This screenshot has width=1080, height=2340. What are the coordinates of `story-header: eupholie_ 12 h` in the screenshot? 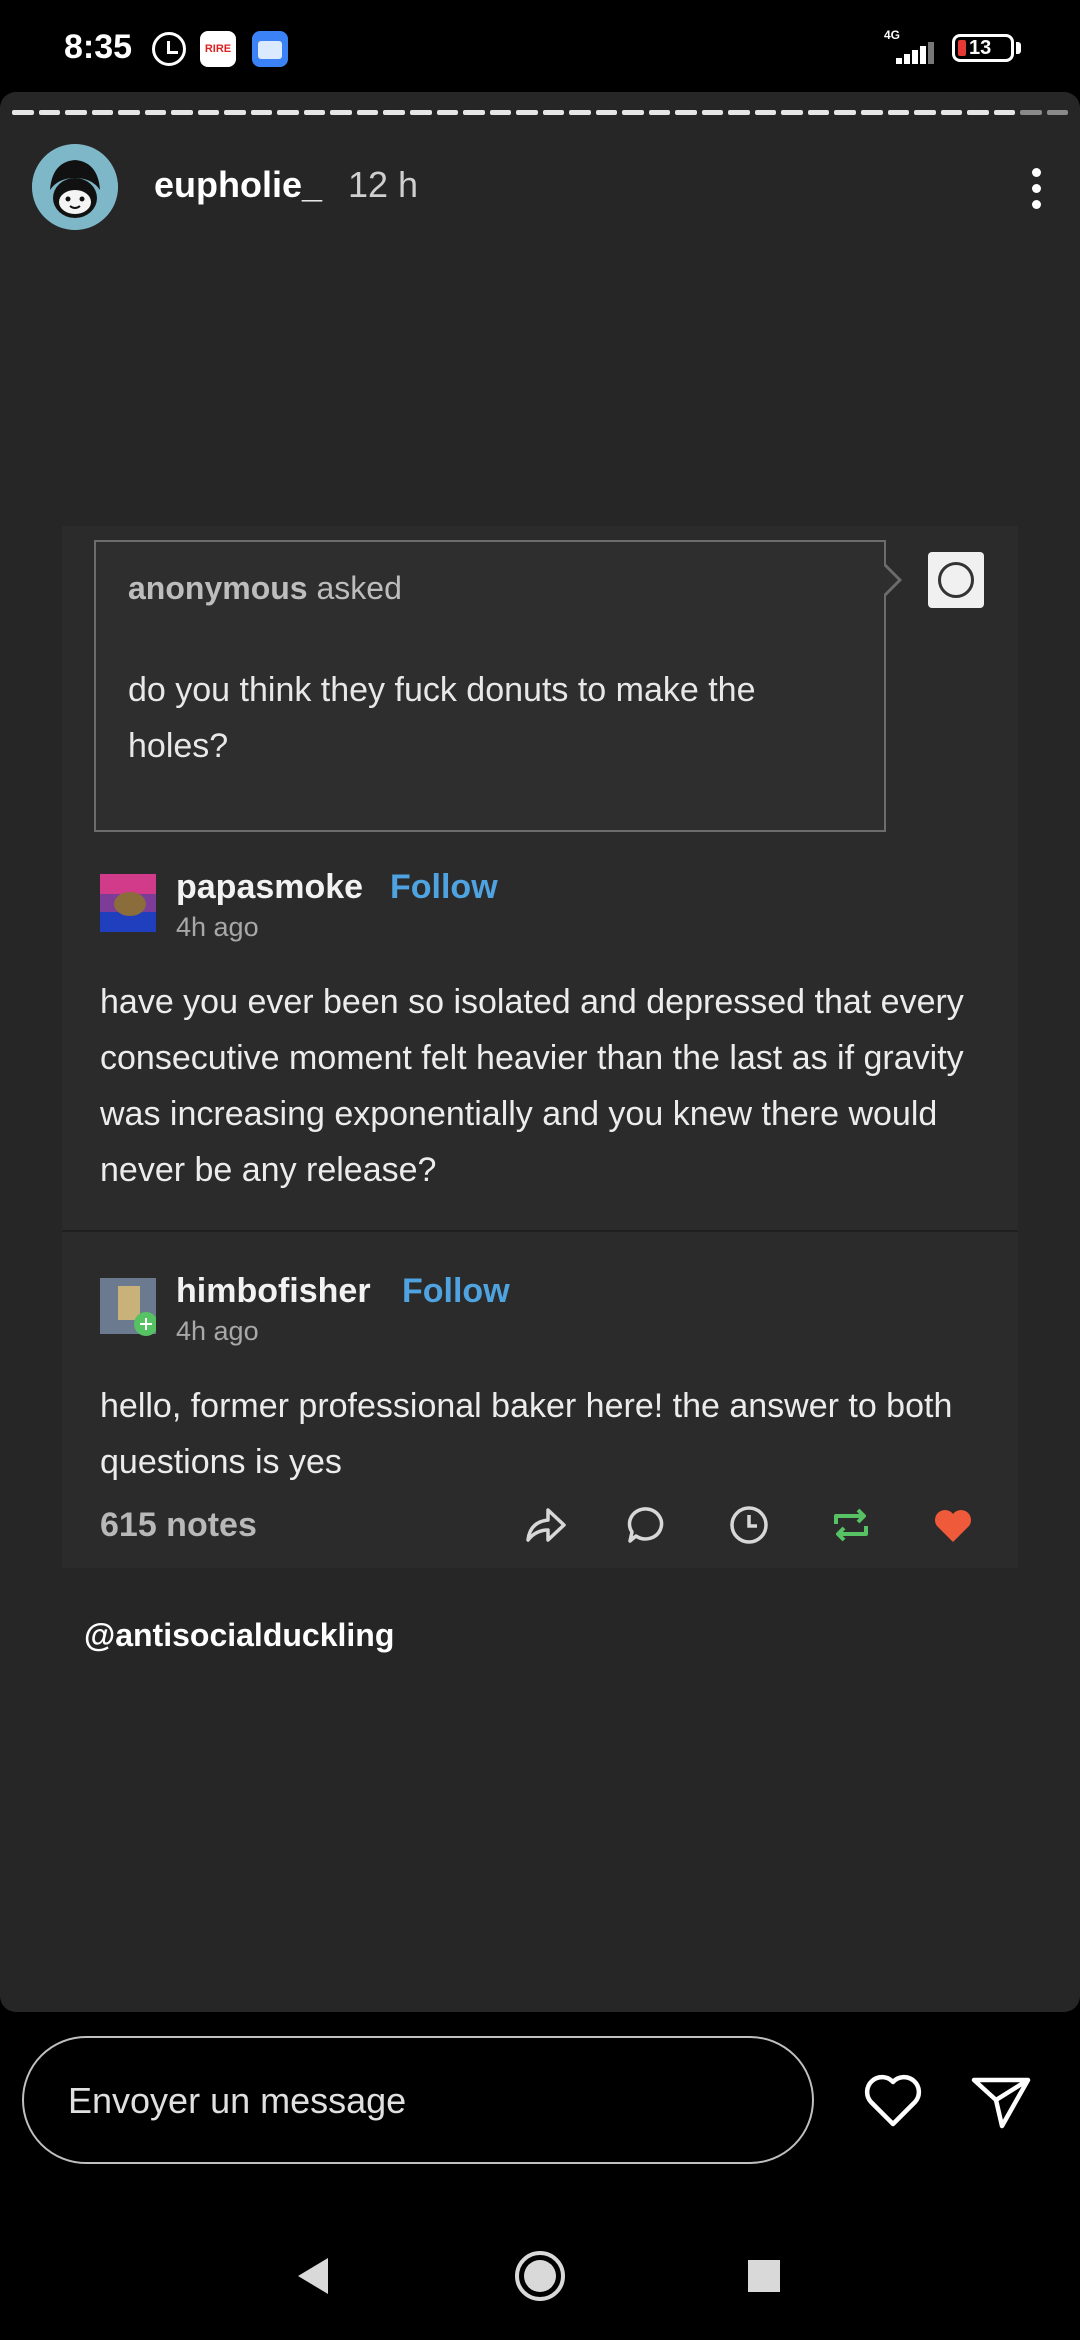 It's located at (540, 189).